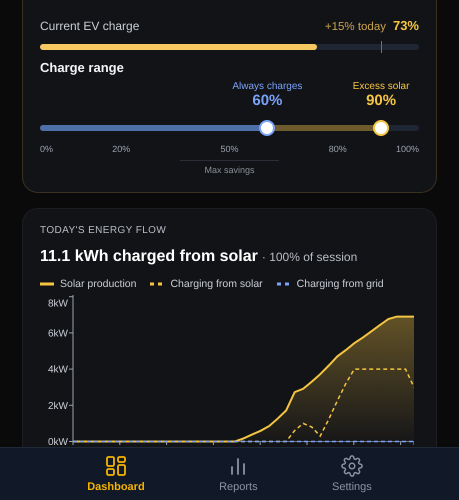  Describe the element at coordinates (58, 304) in the screenshot. I see `axis-label: 8kW` at that location.